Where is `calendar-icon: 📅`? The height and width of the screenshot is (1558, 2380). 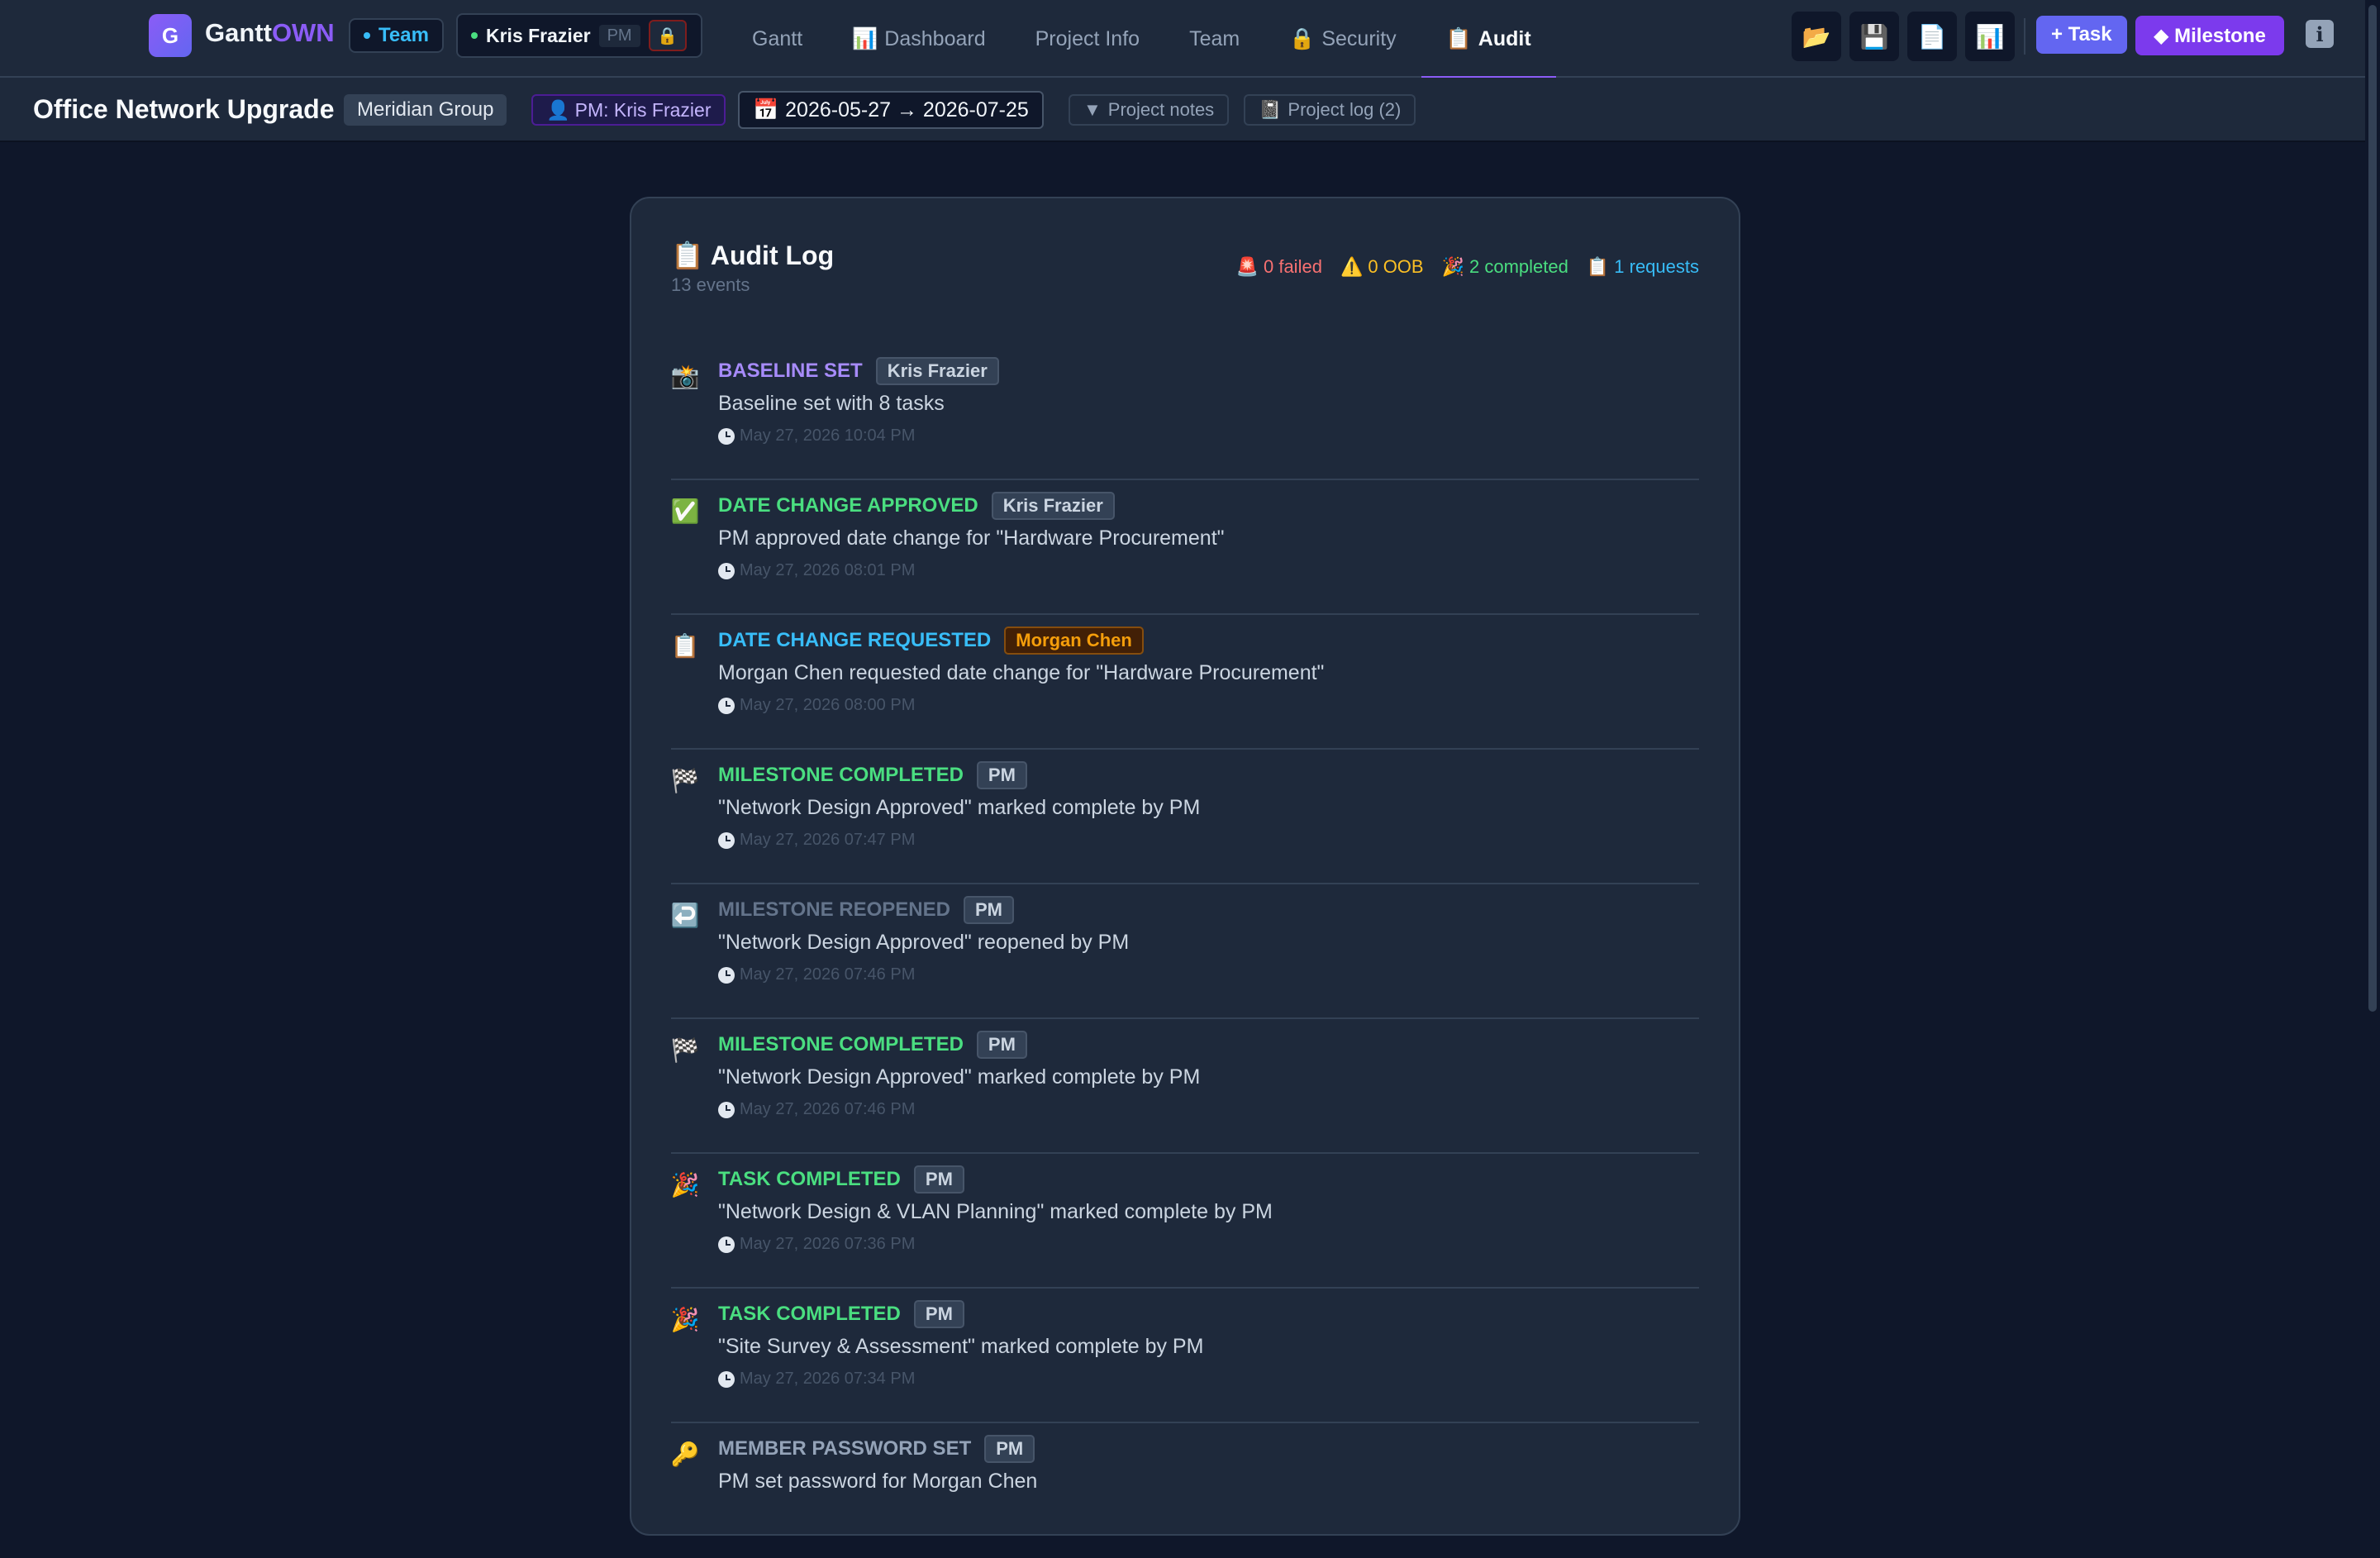
calendar-icon: 📅 is located at coordinates (766, 109).